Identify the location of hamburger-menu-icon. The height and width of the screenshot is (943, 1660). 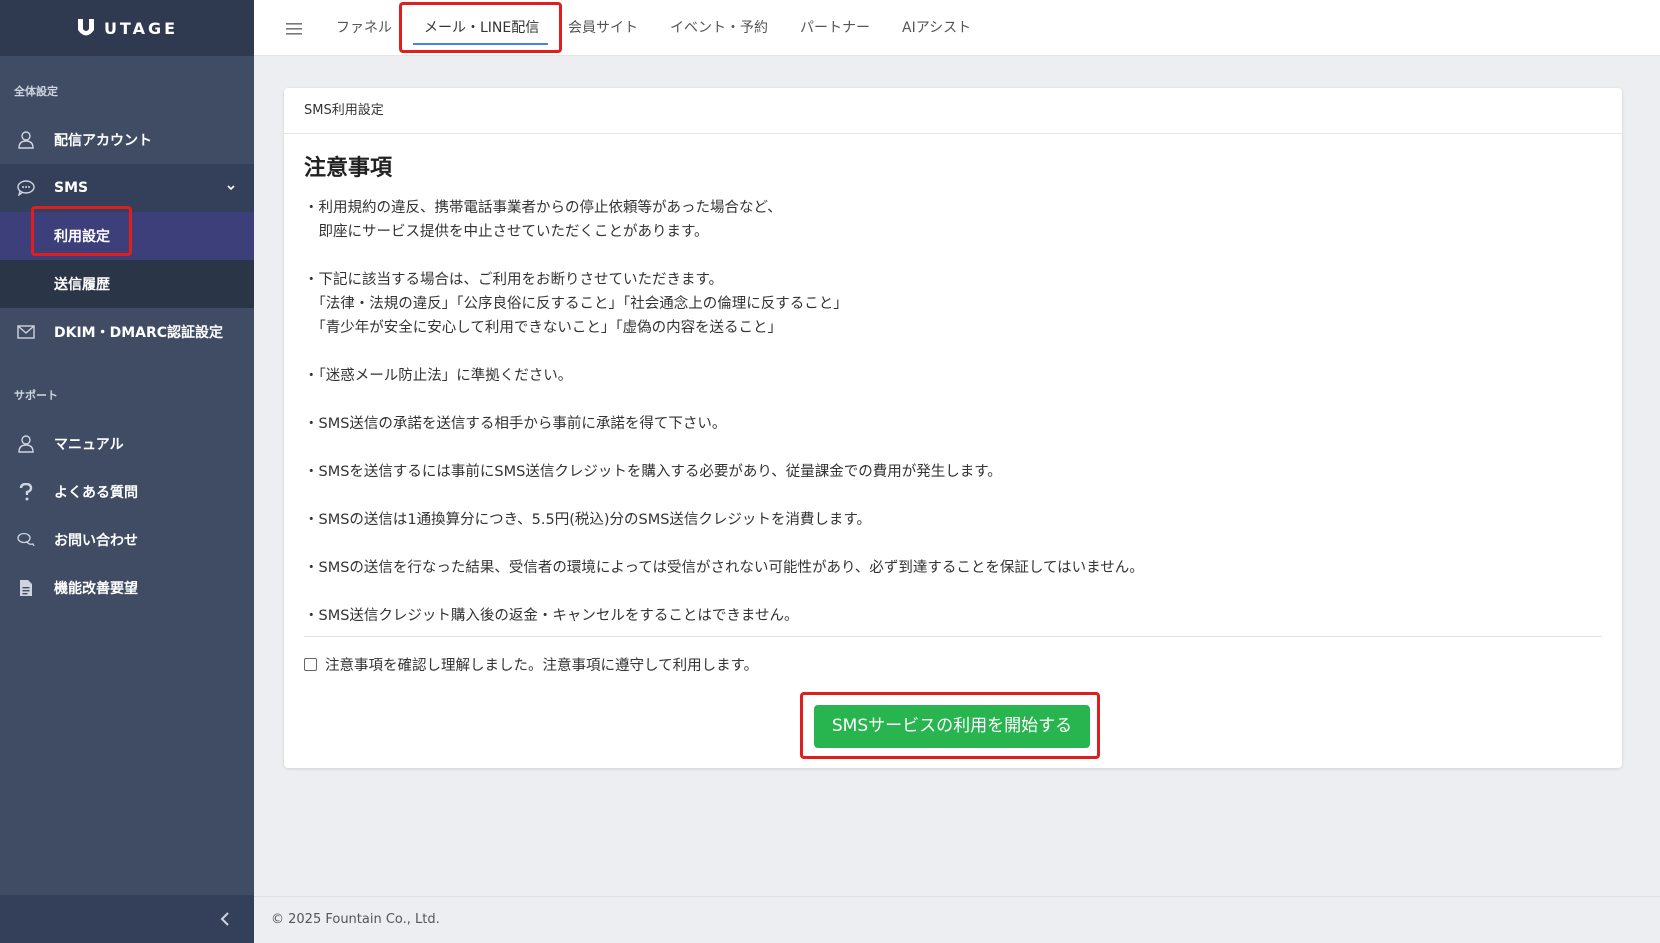
(294, 29).